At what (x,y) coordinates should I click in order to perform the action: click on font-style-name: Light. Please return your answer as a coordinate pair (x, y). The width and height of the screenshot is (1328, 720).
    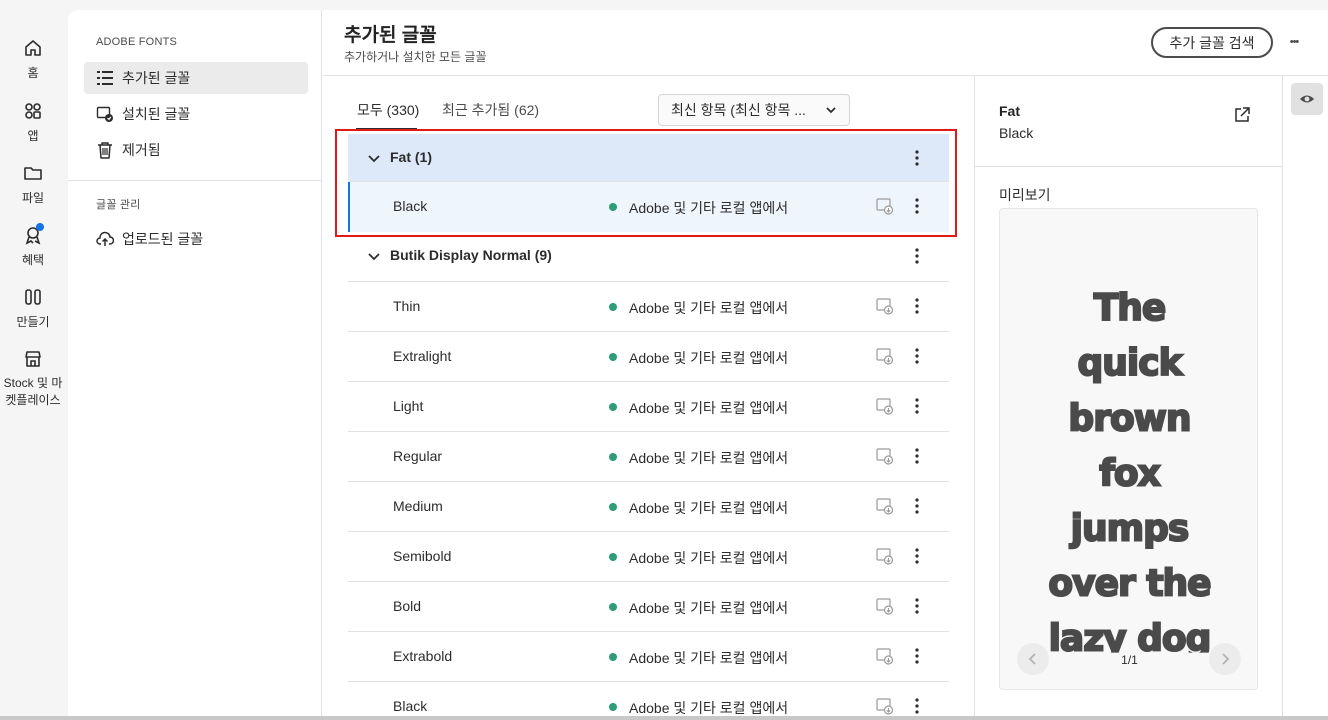
    Looking at the image, I should click on (408, 406).